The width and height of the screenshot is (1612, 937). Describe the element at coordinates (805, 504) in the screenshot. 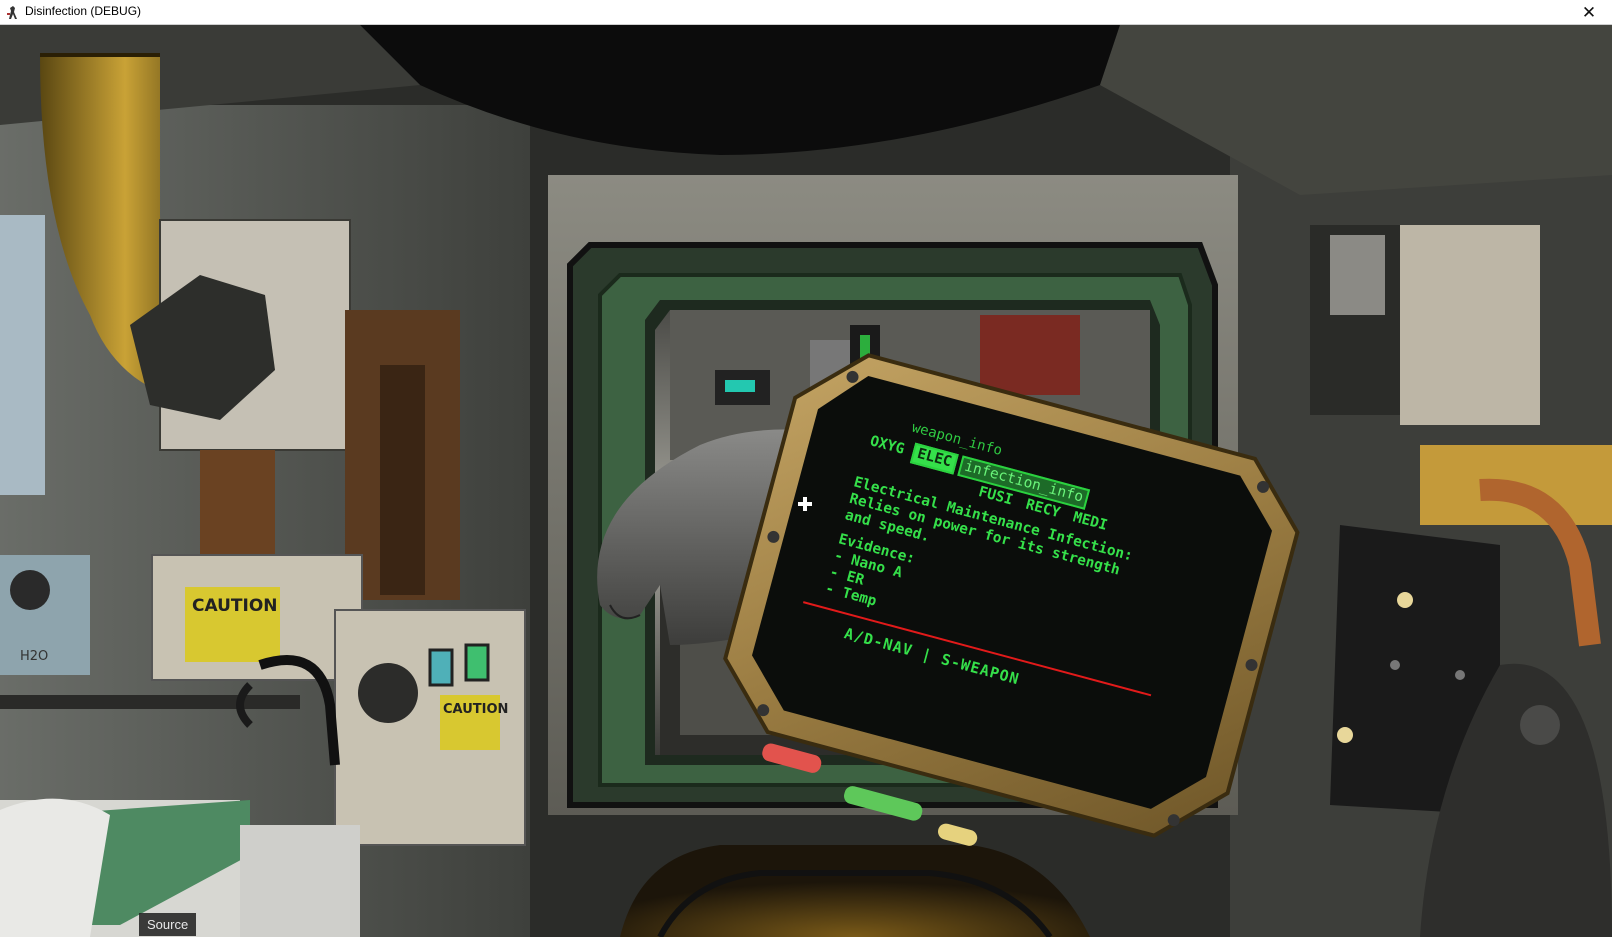

I see `crosshair-icon` at that location.